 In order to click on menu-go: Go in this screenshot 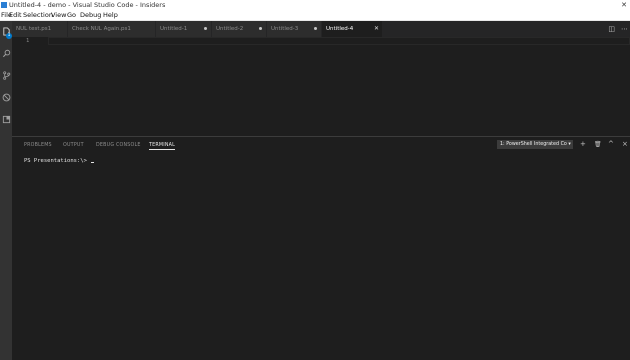, I will do `click(71, 15)`.